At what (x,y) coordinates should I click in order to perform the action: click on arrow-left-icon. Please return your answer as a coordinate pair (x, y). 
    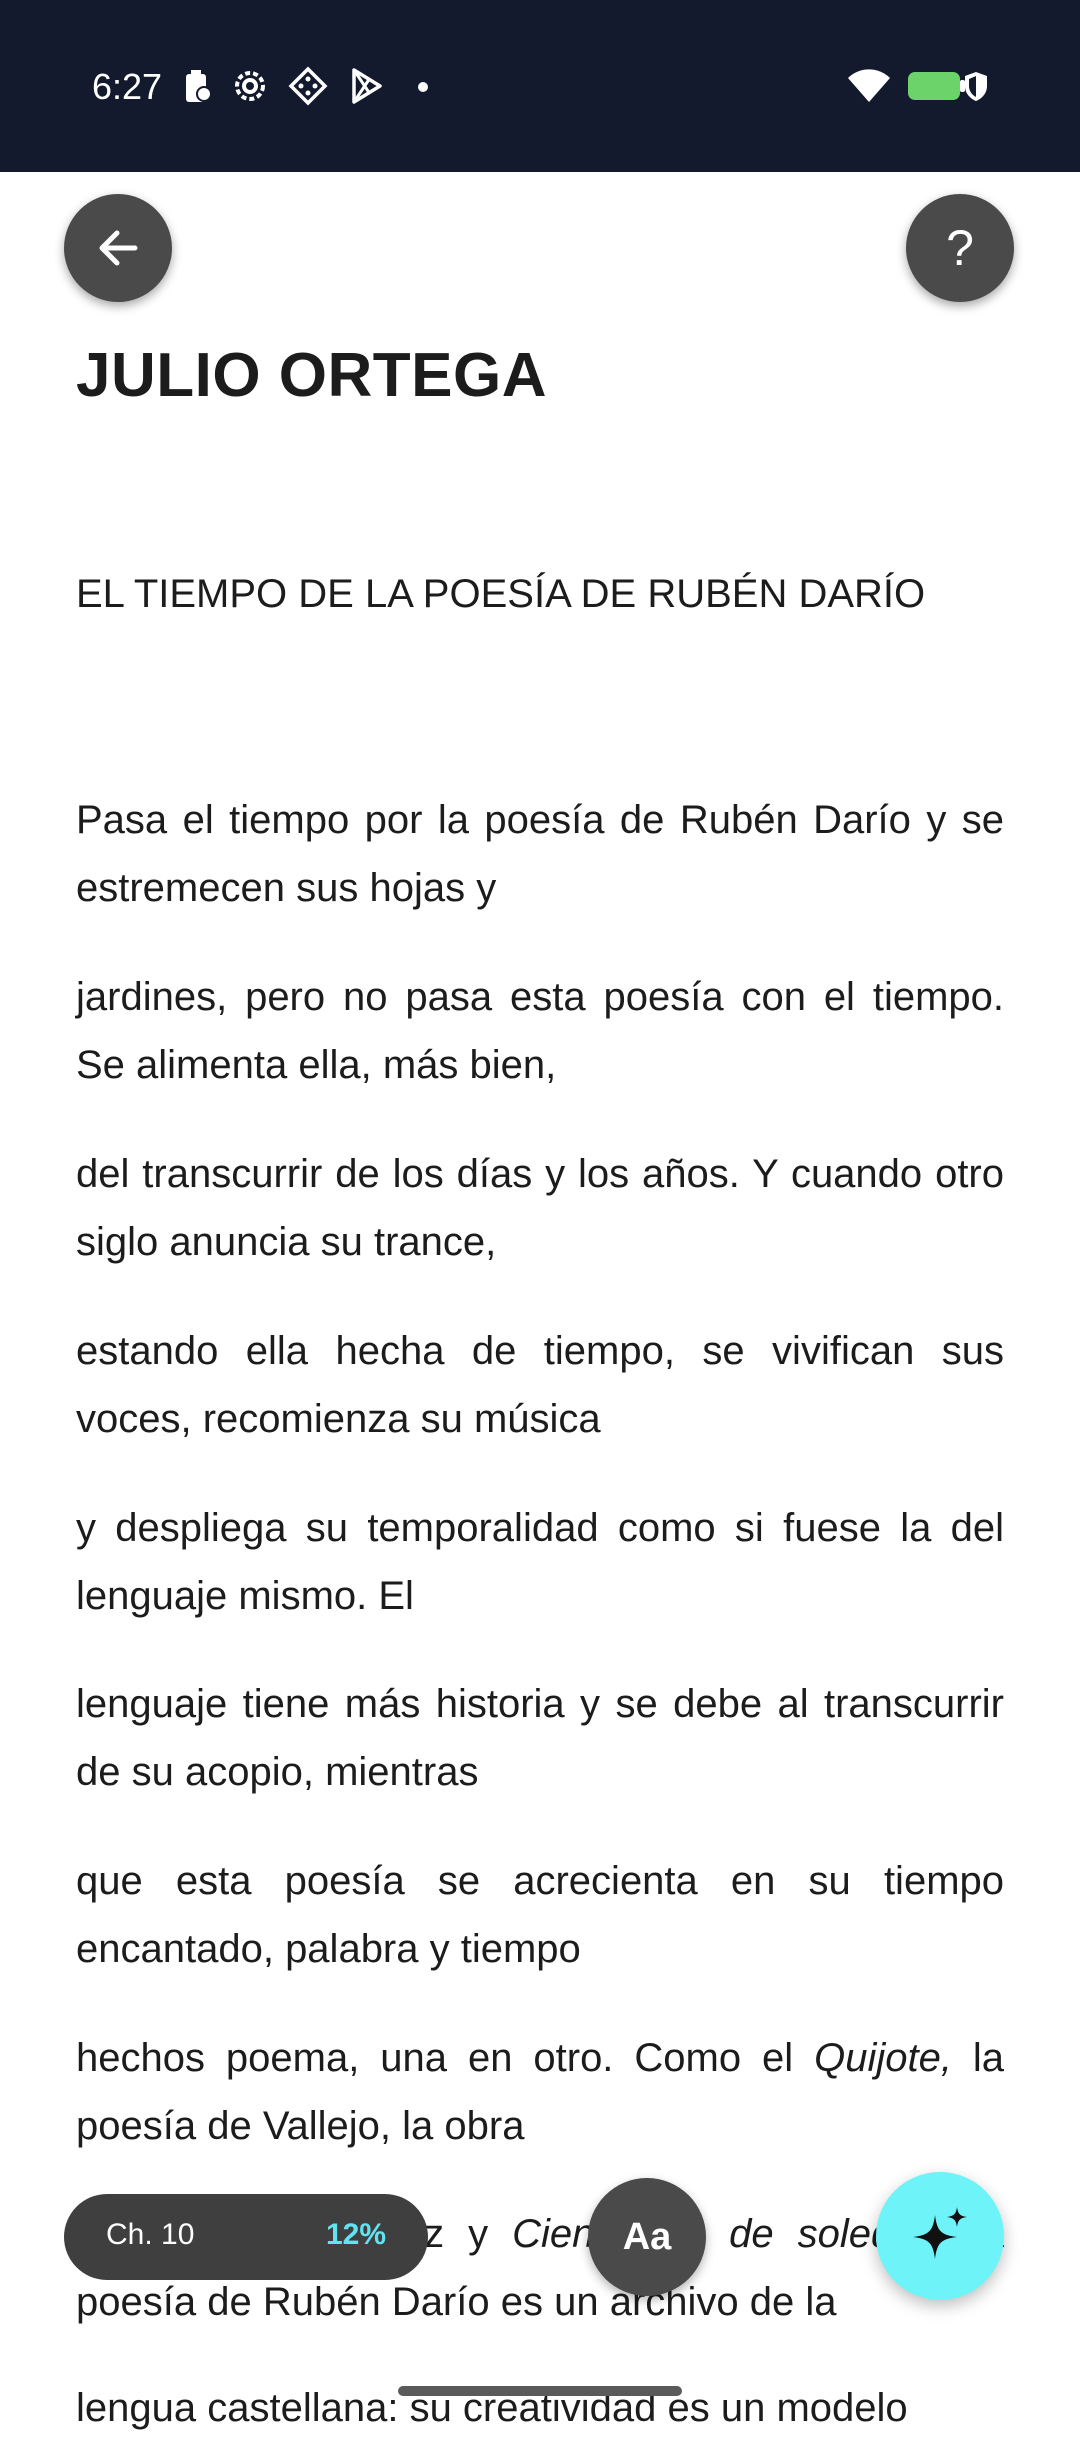
    Looking at the image, I should click on (118, 248).